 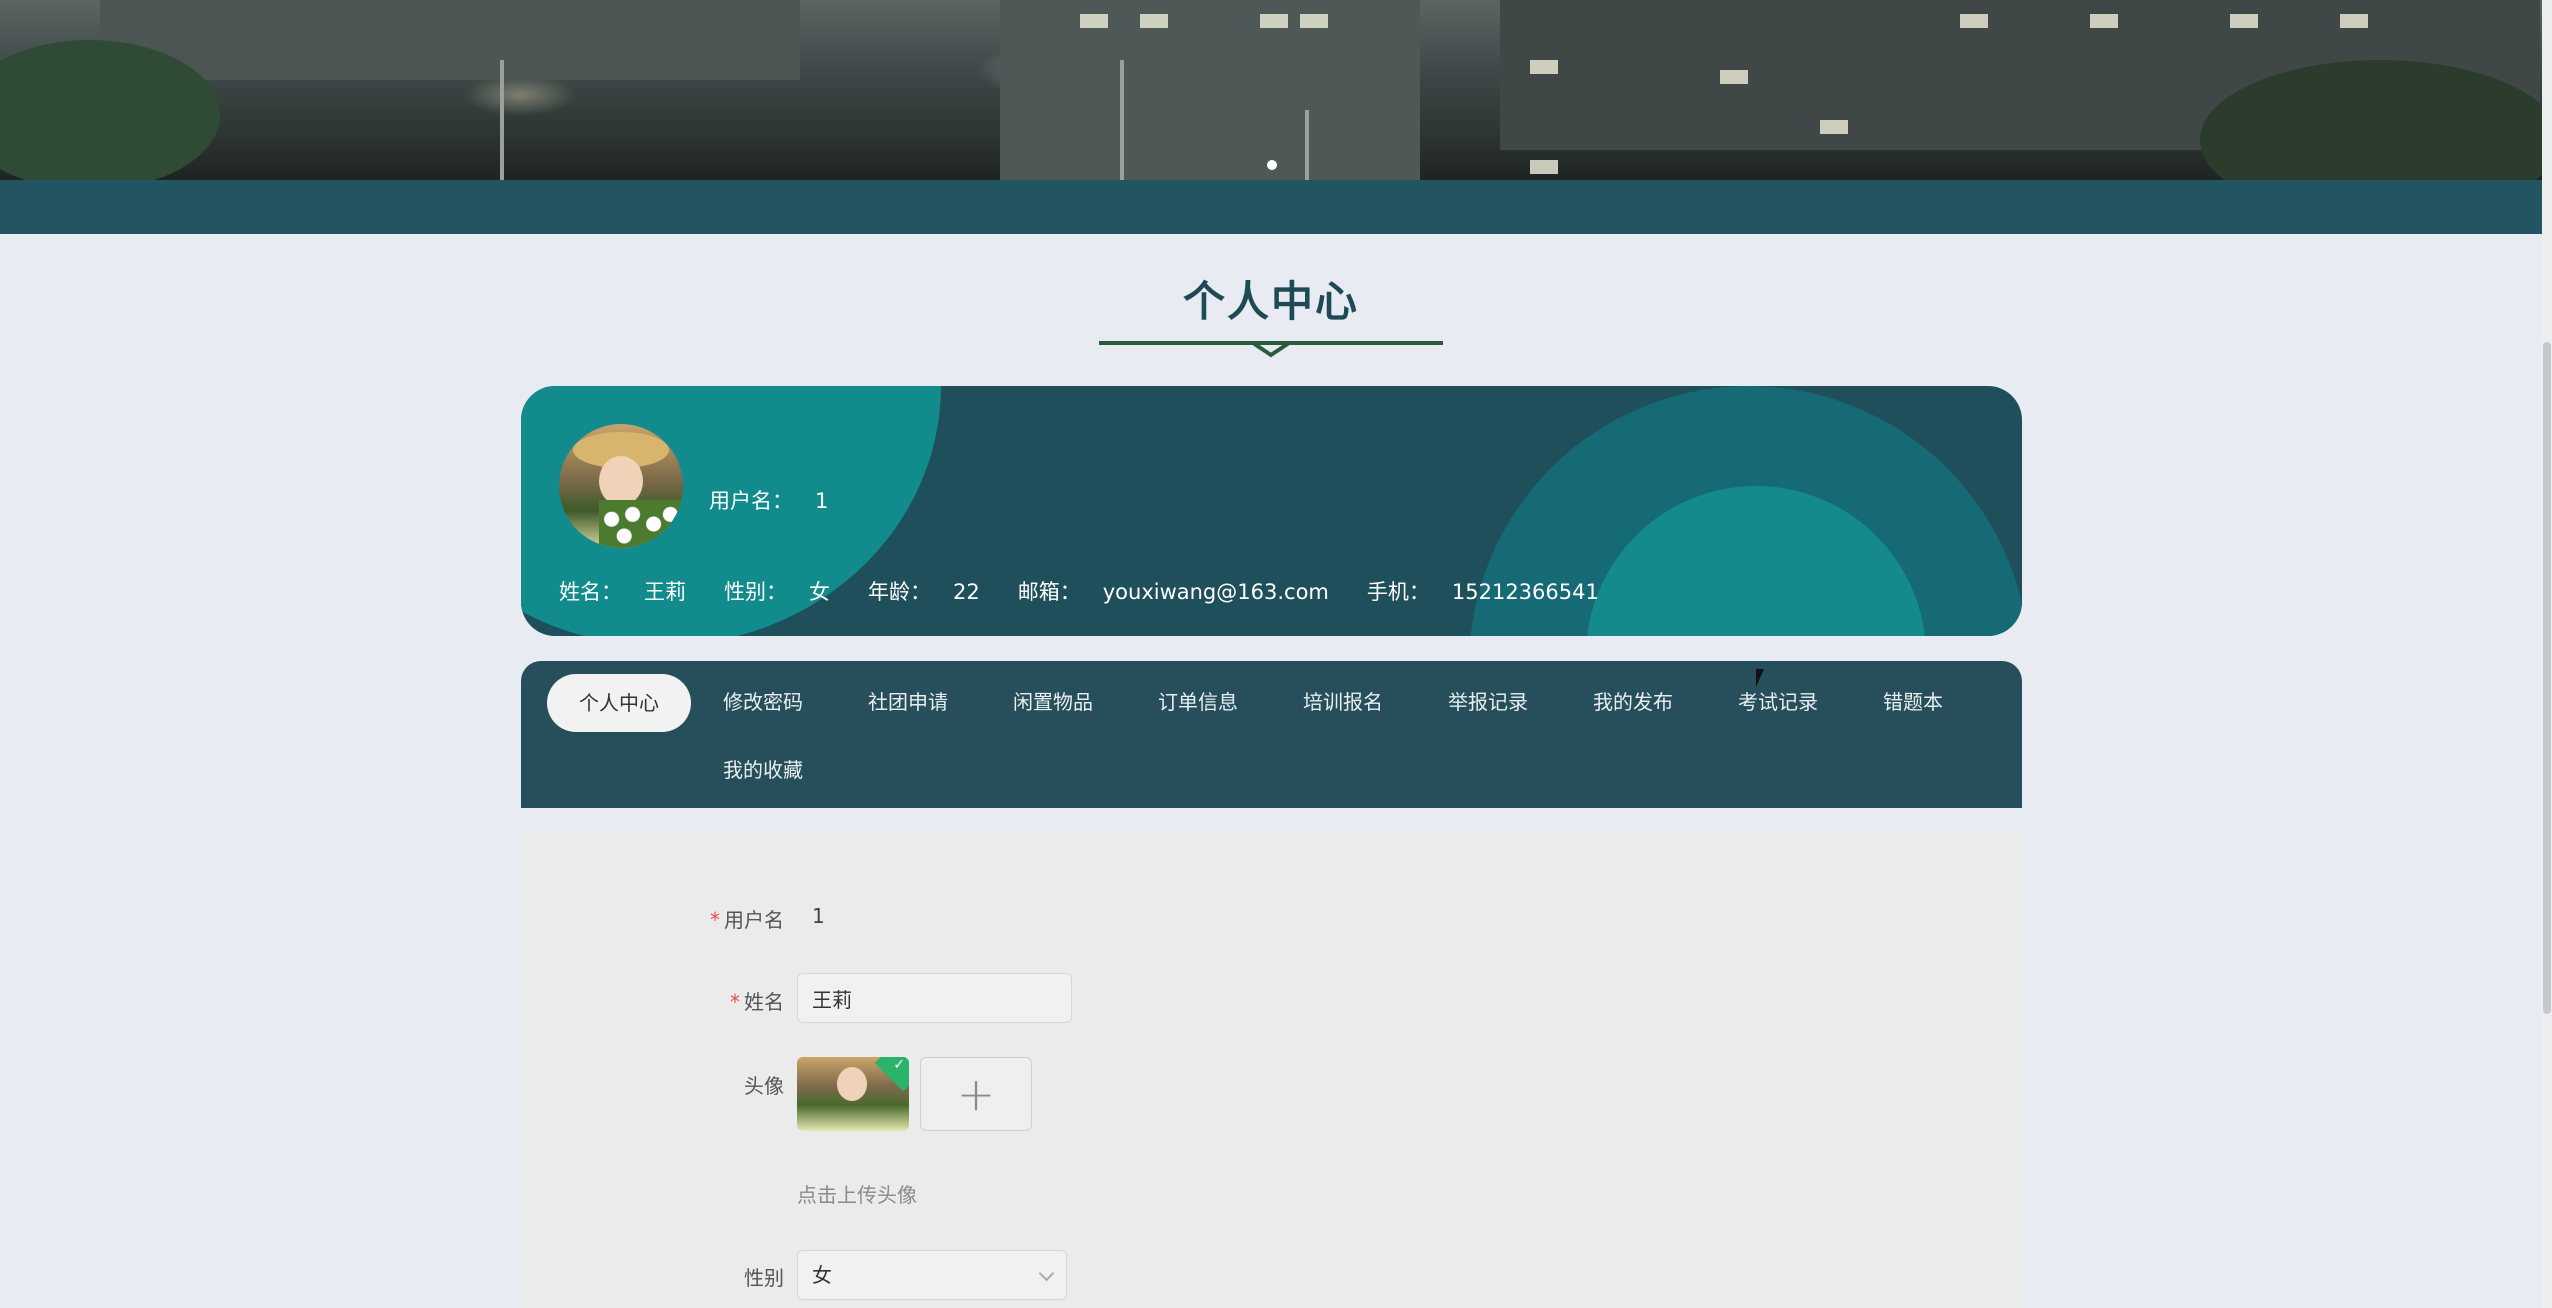 I want to click on avatar, so click(x=621, y=486).